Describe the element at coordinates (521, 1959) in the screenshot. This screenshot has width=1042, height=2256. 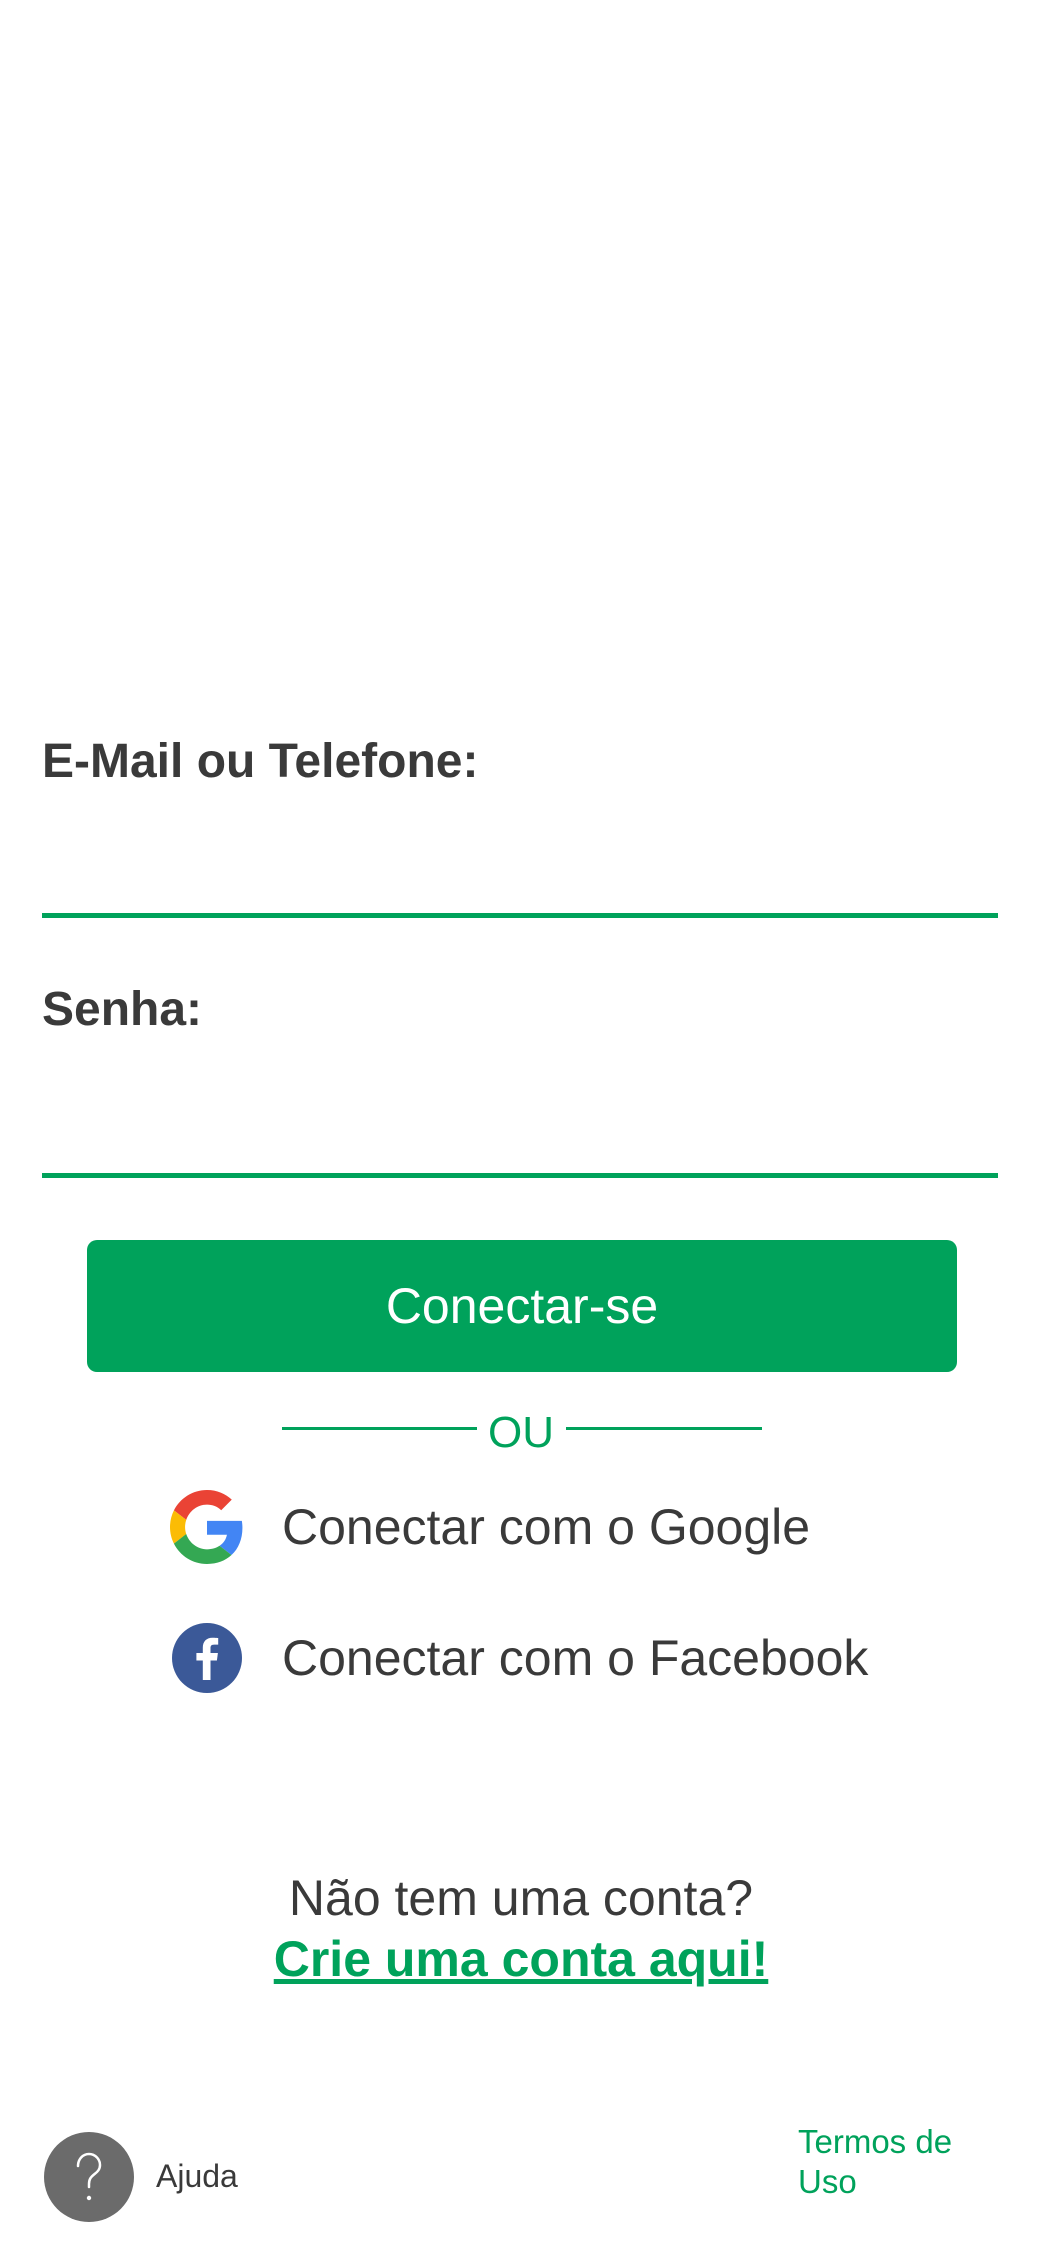
I see `create-account-link: Crie uma conta aqui!` at that location.